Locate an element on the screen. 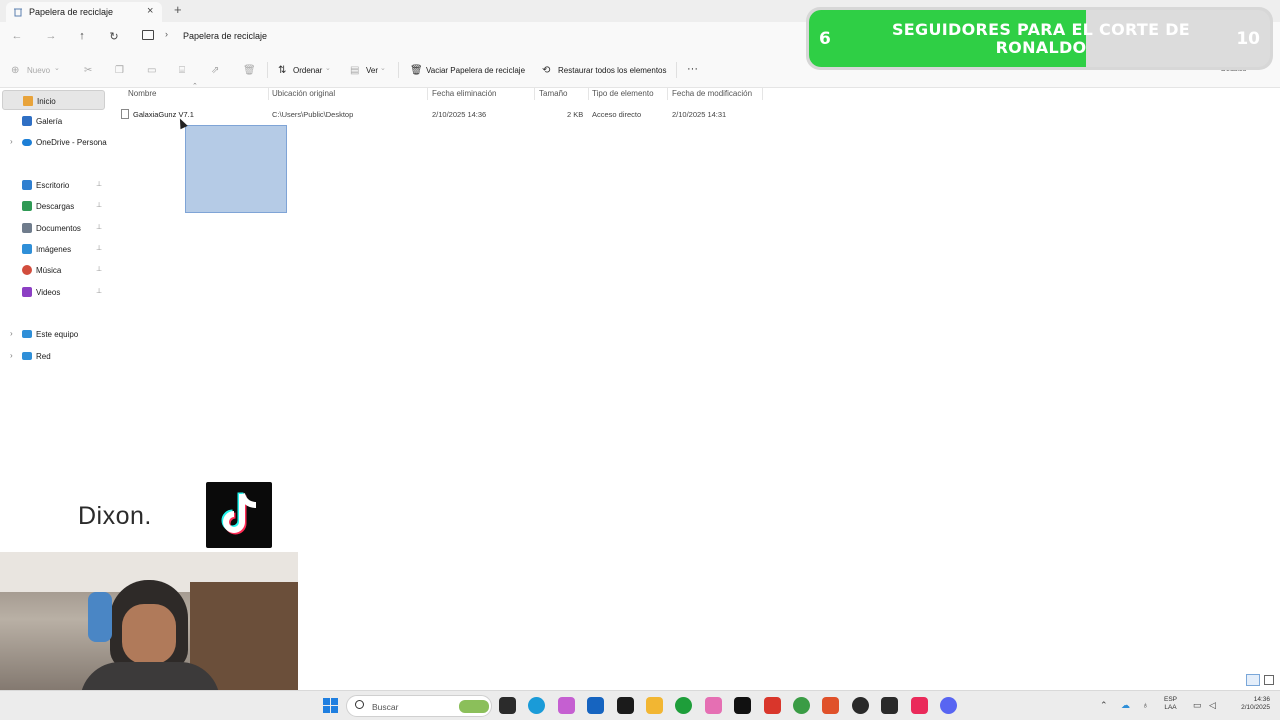 Image resolution: width=1280 pixels, height=720 pixels. up-arrow-icon: ↑ is located at coordinates (82, 36).